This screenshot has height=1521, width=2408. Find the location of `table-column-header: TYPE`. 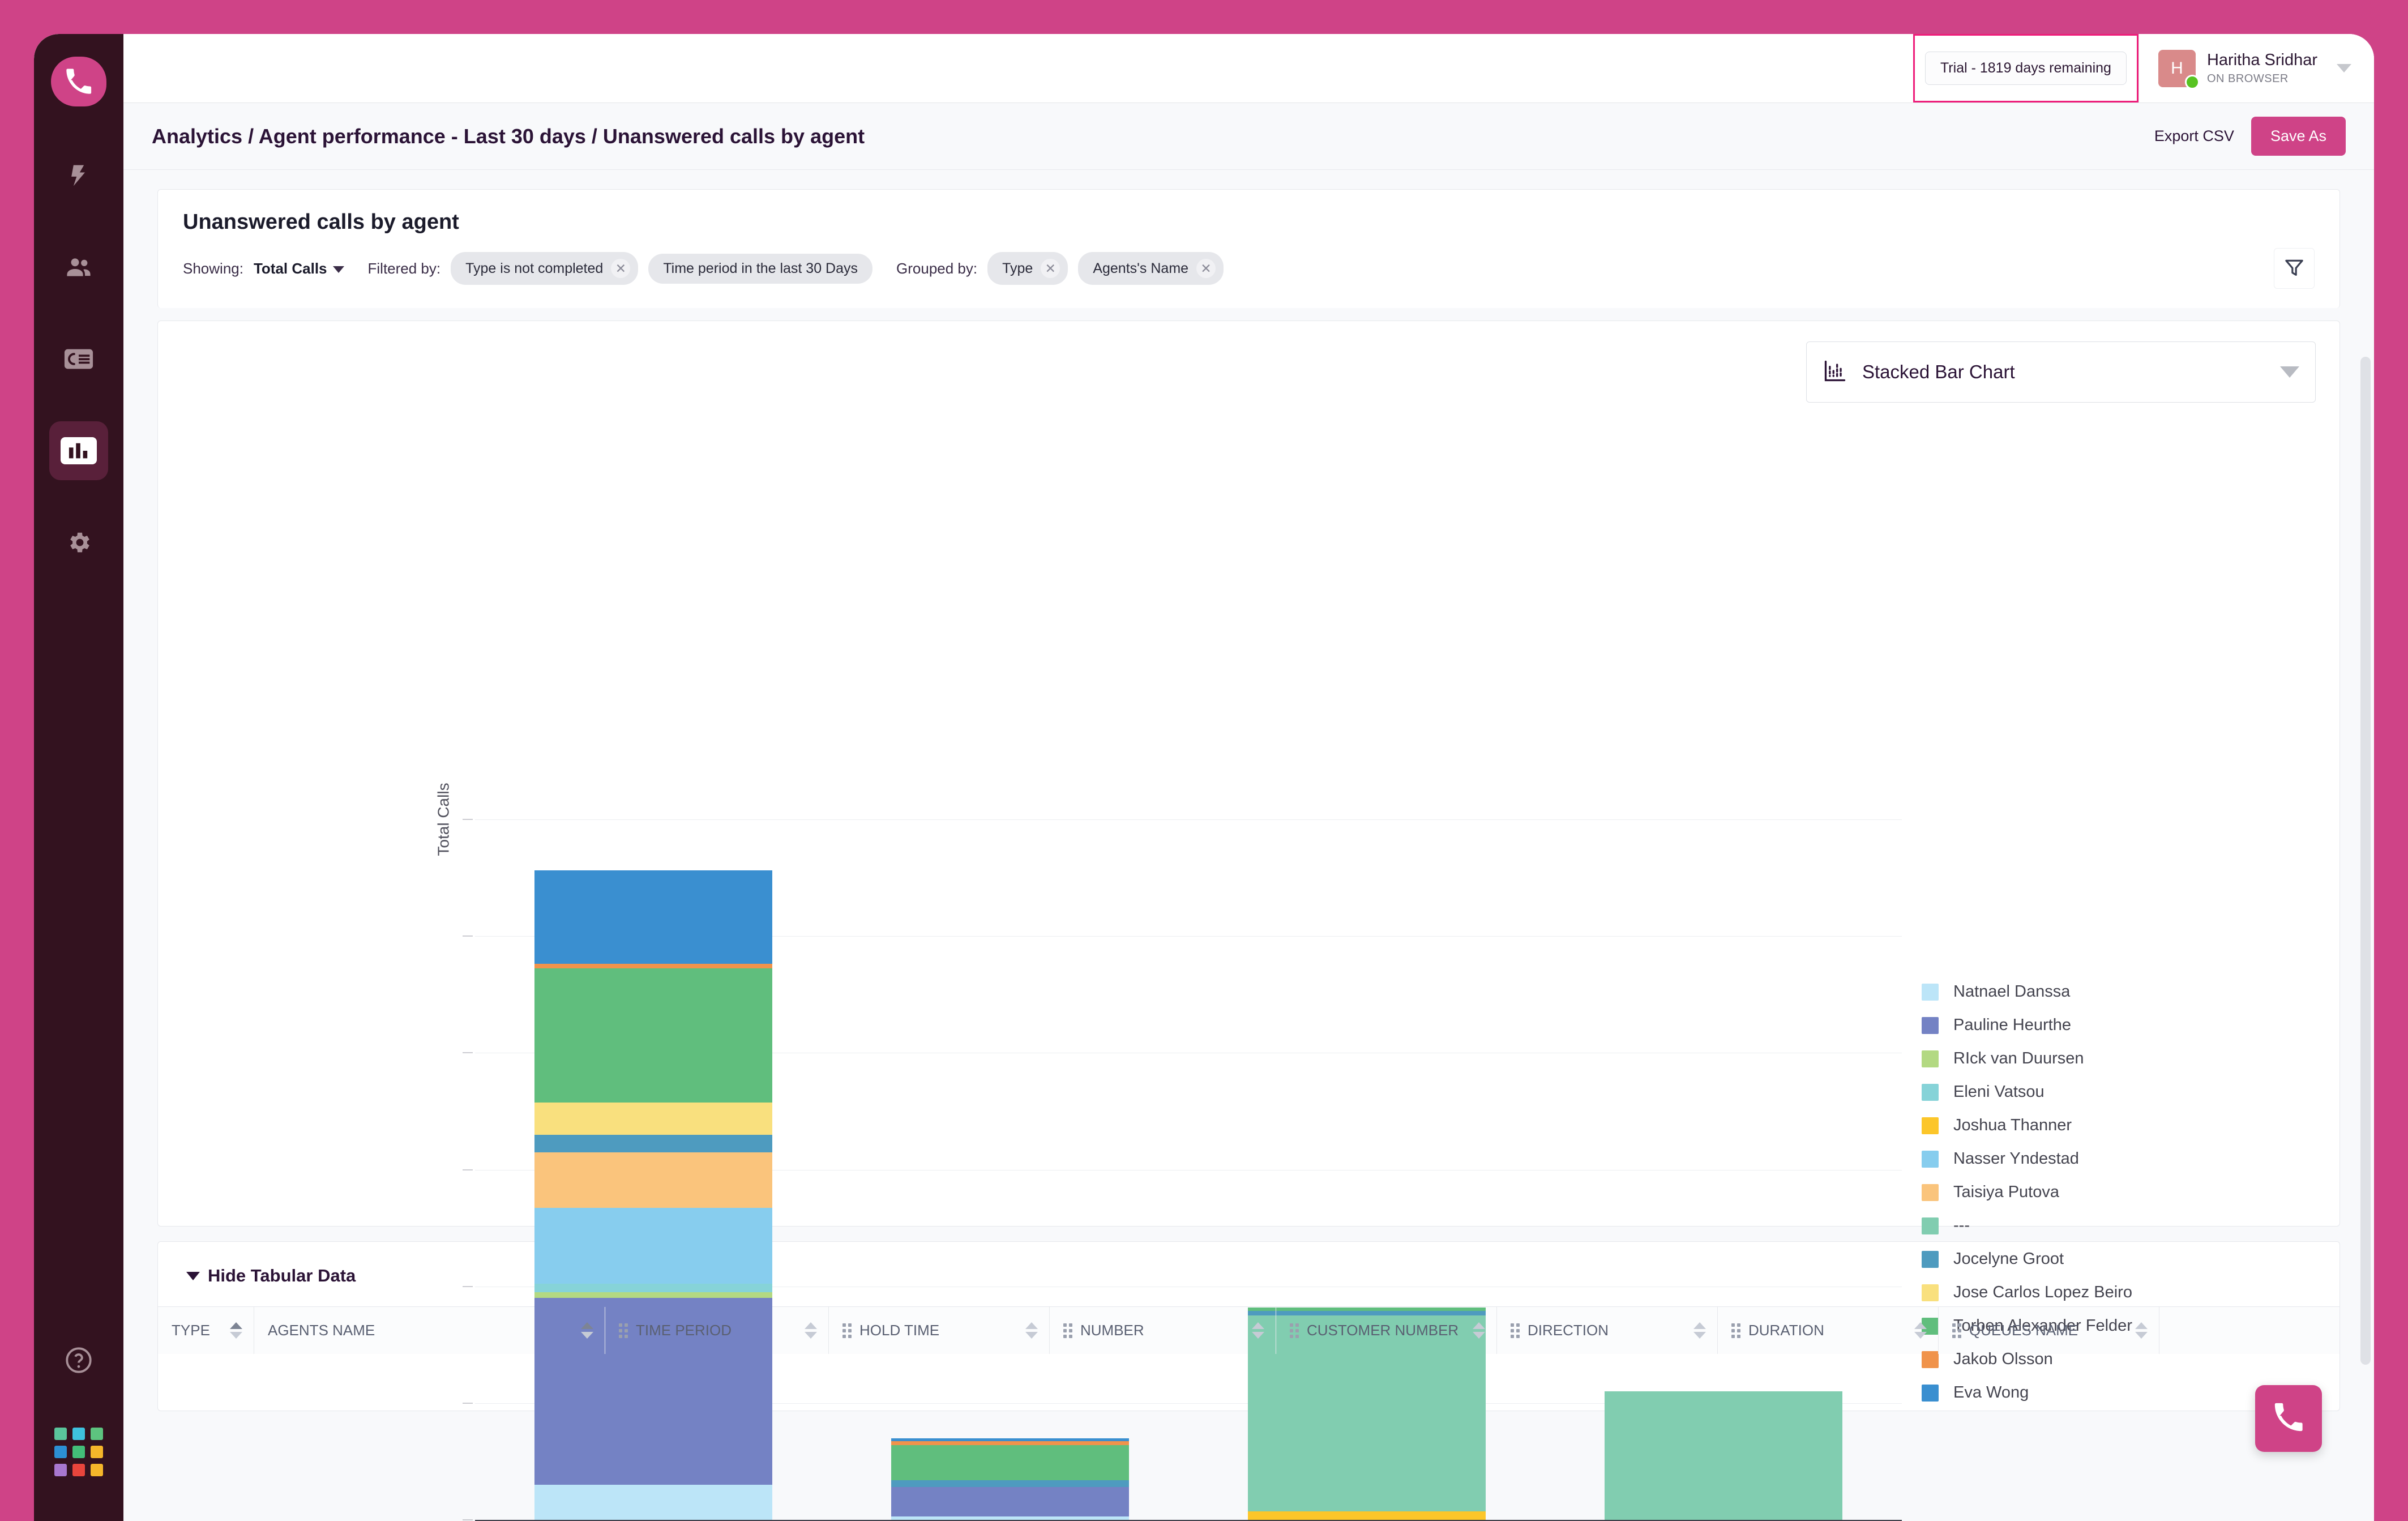

table-column-header: TYPE is located at coordinates (206, 1330).